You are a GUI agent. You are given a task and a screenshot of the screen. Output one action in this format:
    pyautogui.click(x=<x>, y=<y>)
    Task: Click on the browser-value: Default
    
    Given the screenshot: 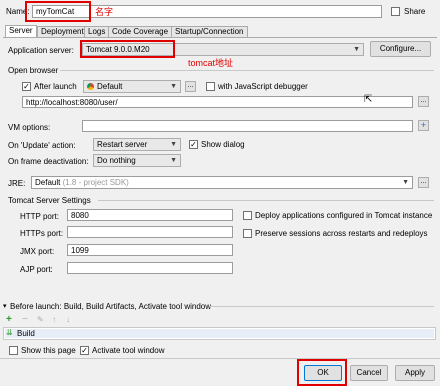 What is the action you would take?
    pyautogui.click(x=110, y=86)
    